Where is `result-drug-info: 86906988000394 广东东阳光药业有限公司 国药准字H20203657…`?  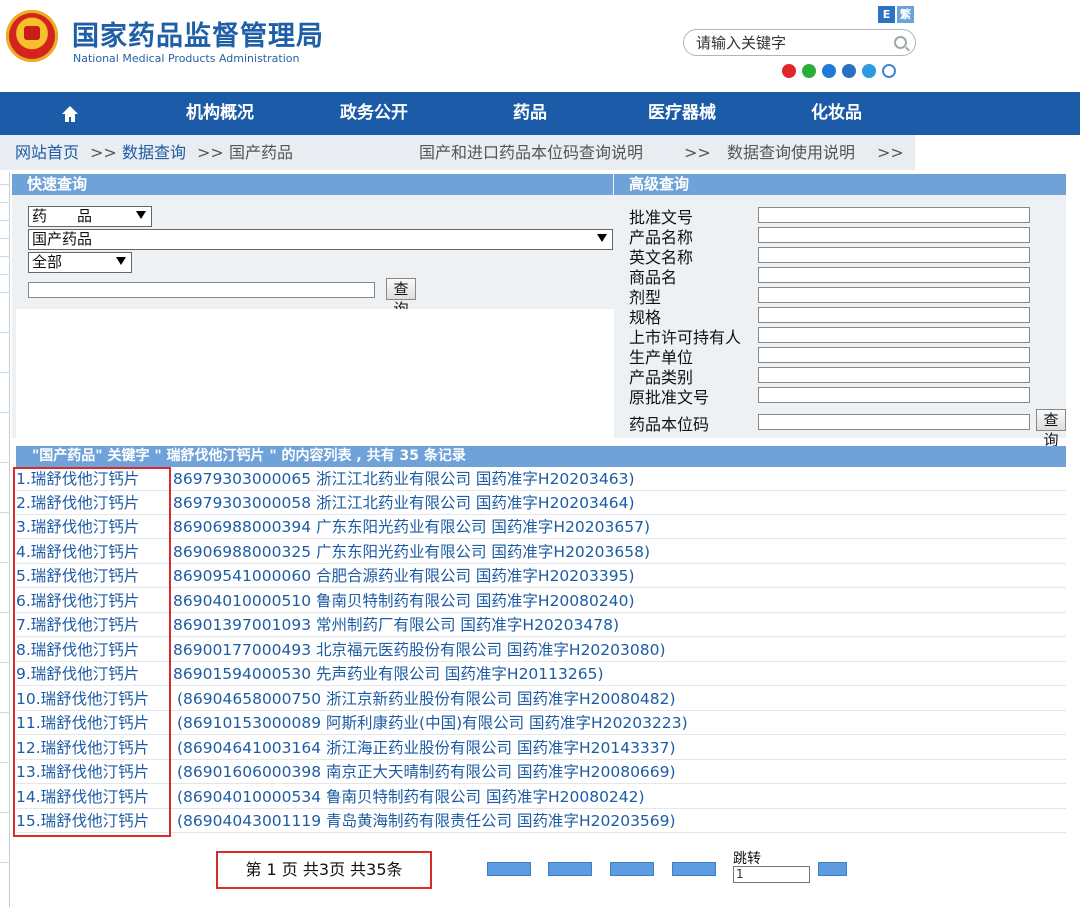
result-drug-info: 86906988000394 广东东阳光药业有限公司 国药准字H20203657… is located at coordinates (411, 527).